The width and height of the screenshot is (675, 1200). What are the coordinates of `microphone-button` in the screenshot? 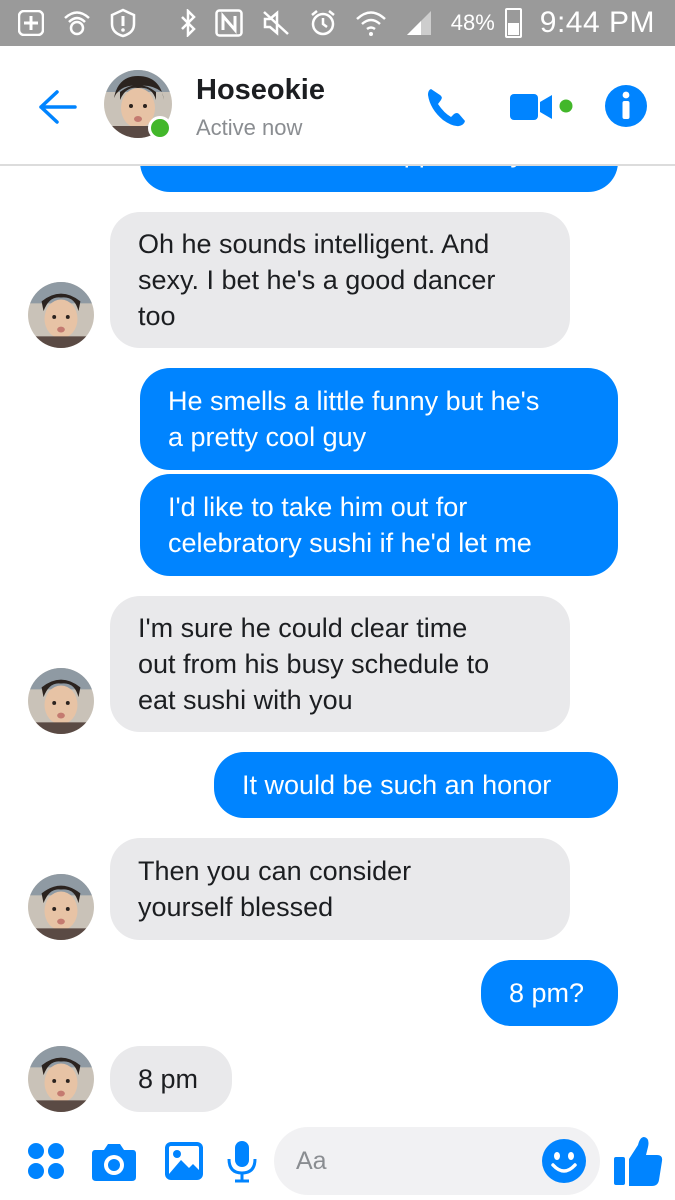 It's located at (242, 1161).